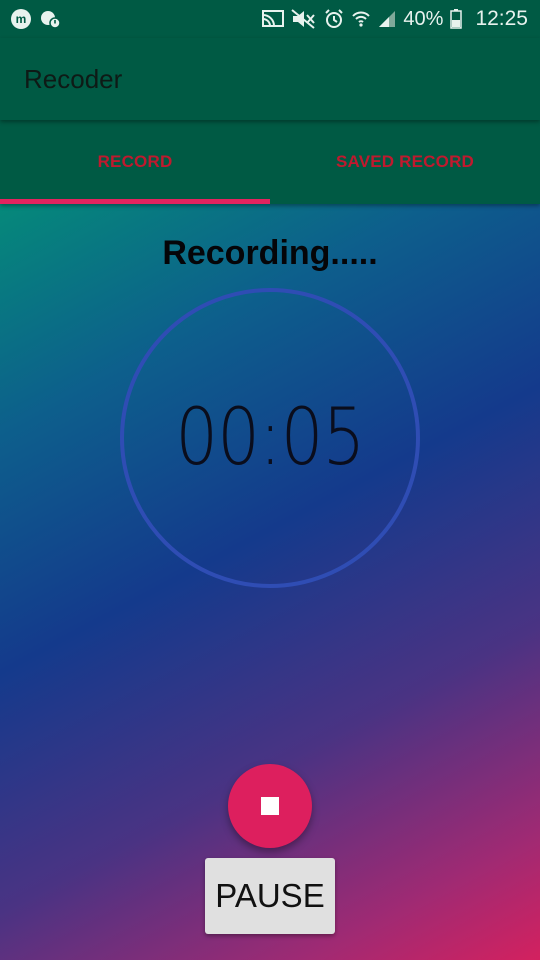  I want to click on svg-text: m, so click(21, 19).